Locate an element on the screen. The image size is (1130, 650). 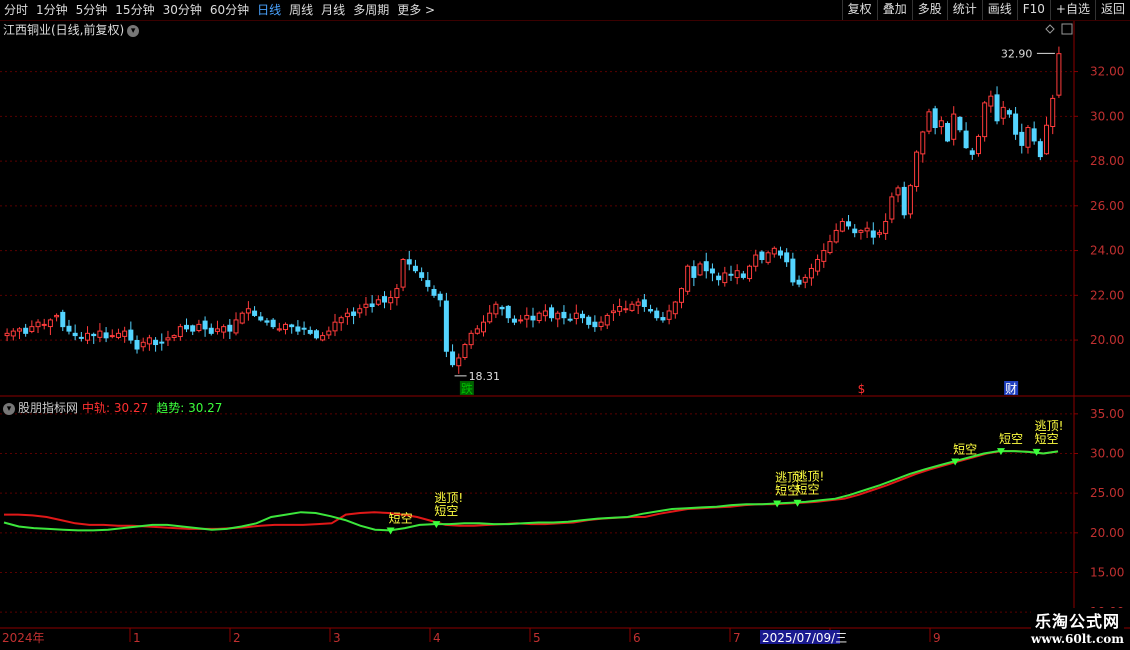
month-label: 2 is located at coordinates (237, 638).